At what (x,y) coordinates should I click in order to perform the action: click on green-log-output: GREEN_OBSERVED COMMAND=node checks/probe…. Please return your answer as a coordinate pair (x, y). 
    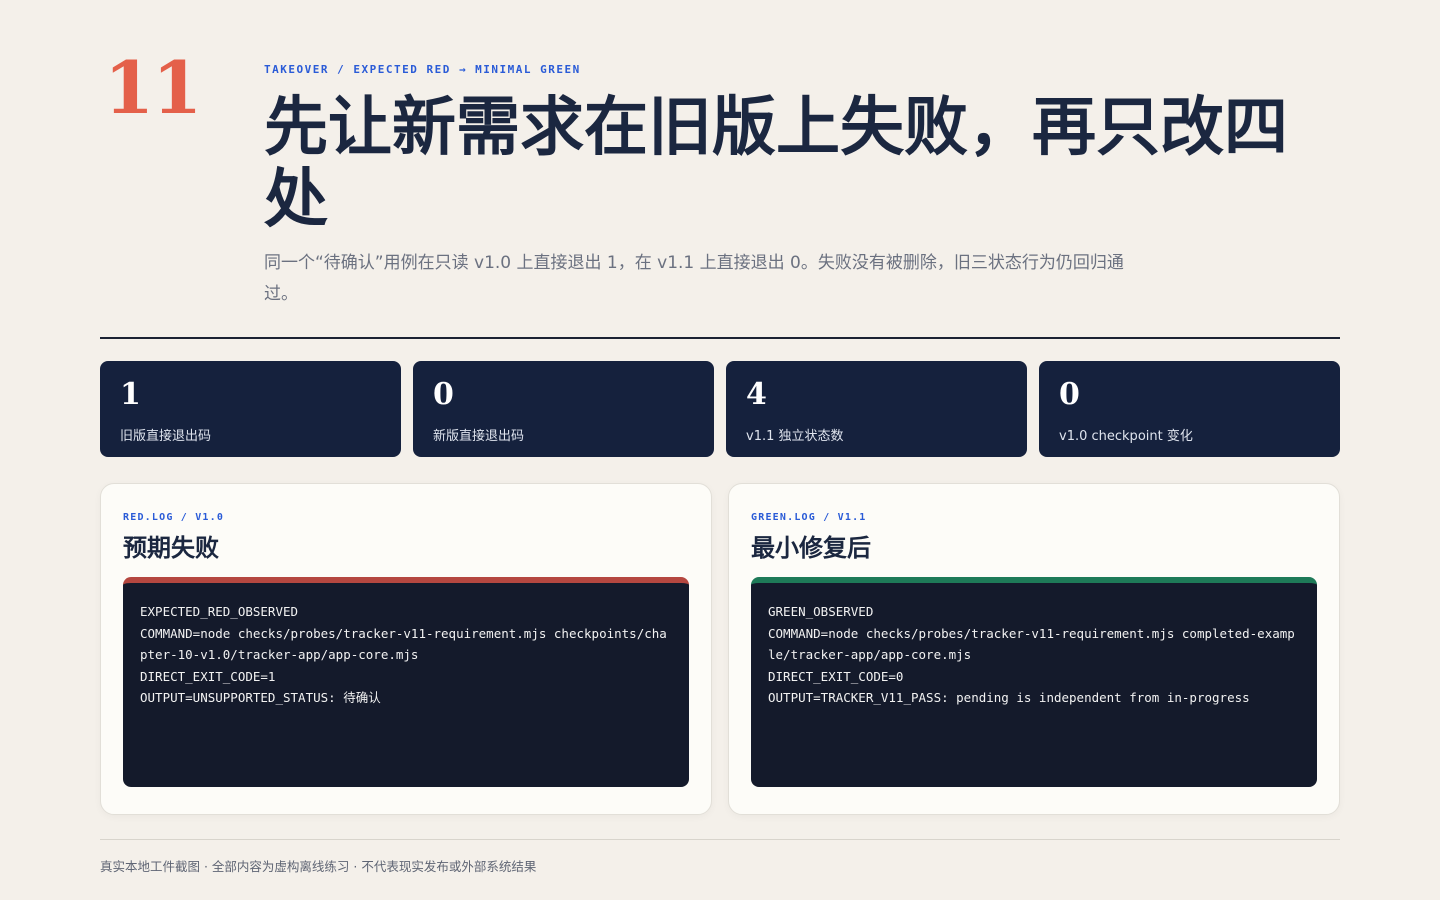
    Looking at the image, I should click on (1034, 682).